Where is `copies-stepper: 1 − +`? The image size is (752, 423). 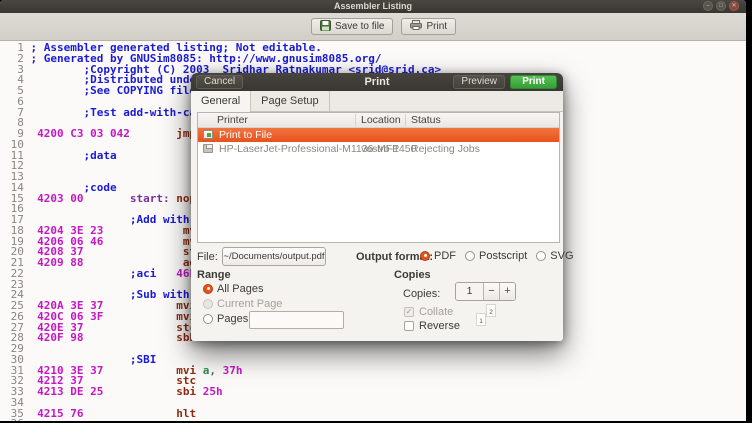 copies-stepper: 1 − + is located at coordinates (485, 291).